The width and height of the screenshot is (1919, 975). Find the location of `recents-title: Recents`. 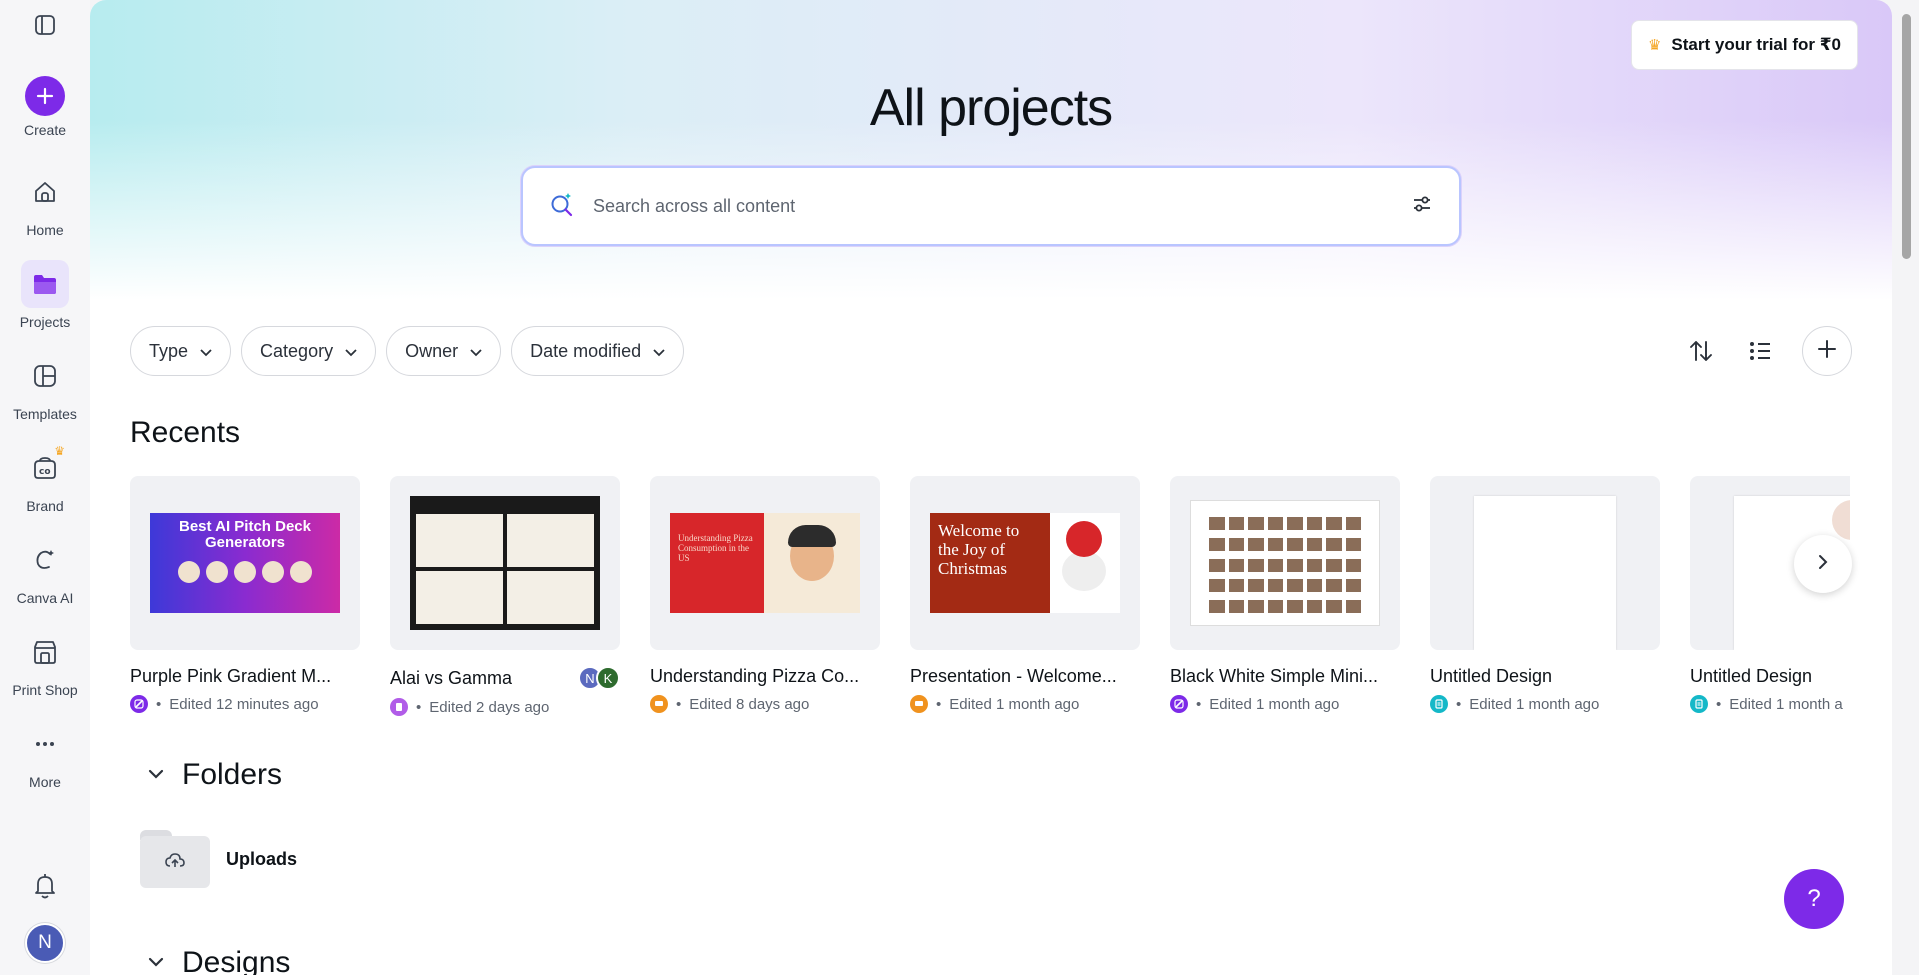

recents-title: Recents is located at coordinates (185, 432).